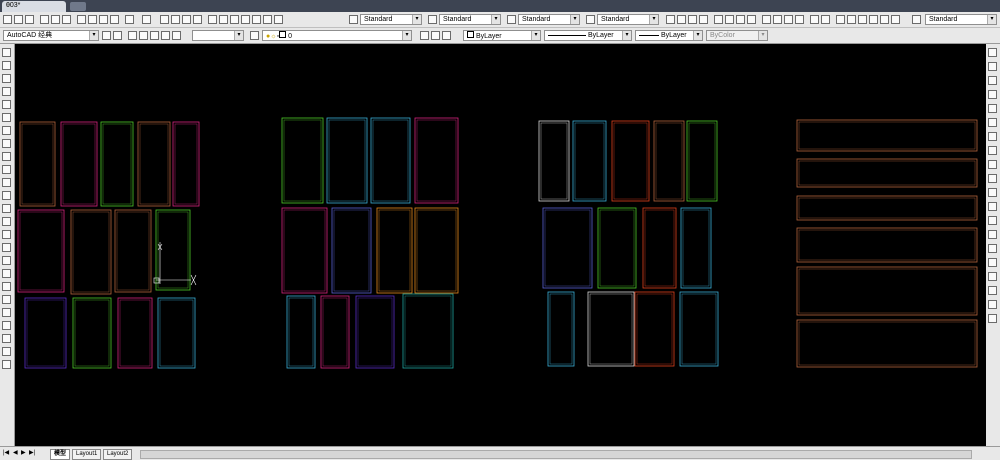 This screenshot has height=460, width=1000. I want to click on dim-space-icon, so click(799, 19).